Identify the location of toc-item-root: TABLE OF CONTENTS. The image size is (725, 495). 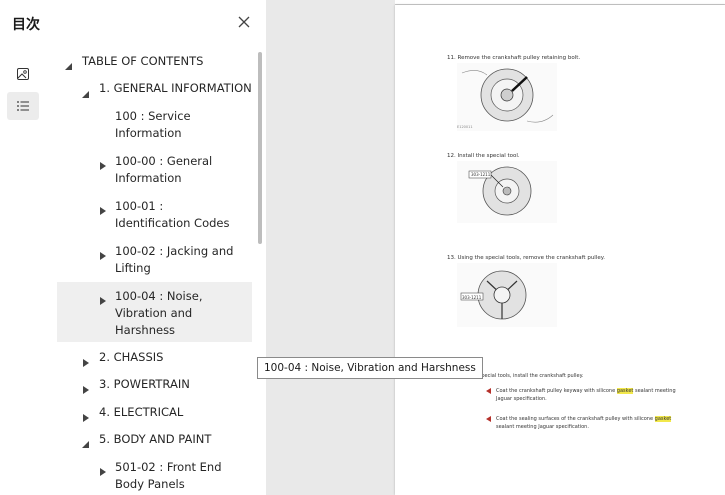
(142, 61).